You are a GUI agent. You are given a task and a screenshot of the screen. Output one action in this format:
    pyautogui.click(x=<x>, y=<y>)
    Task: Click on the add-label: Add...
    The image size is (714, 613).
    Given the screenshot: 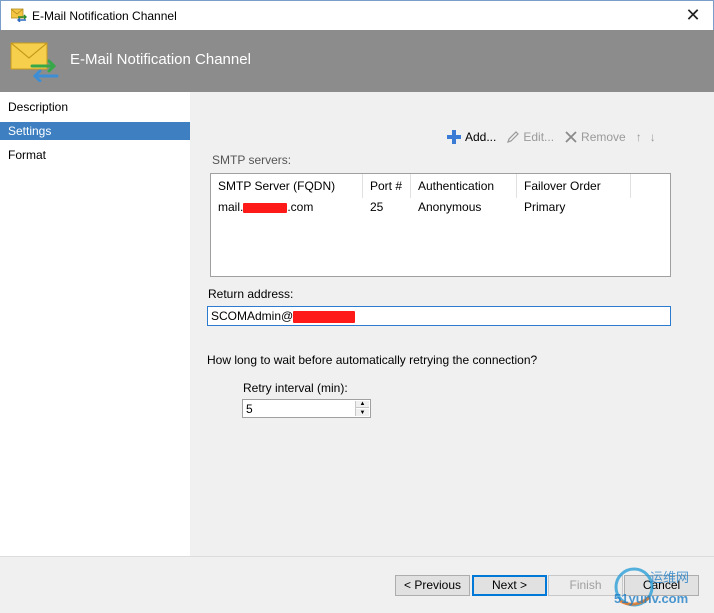 What is the action you would take?
    pyautogui.click(x=481, y=137)
    